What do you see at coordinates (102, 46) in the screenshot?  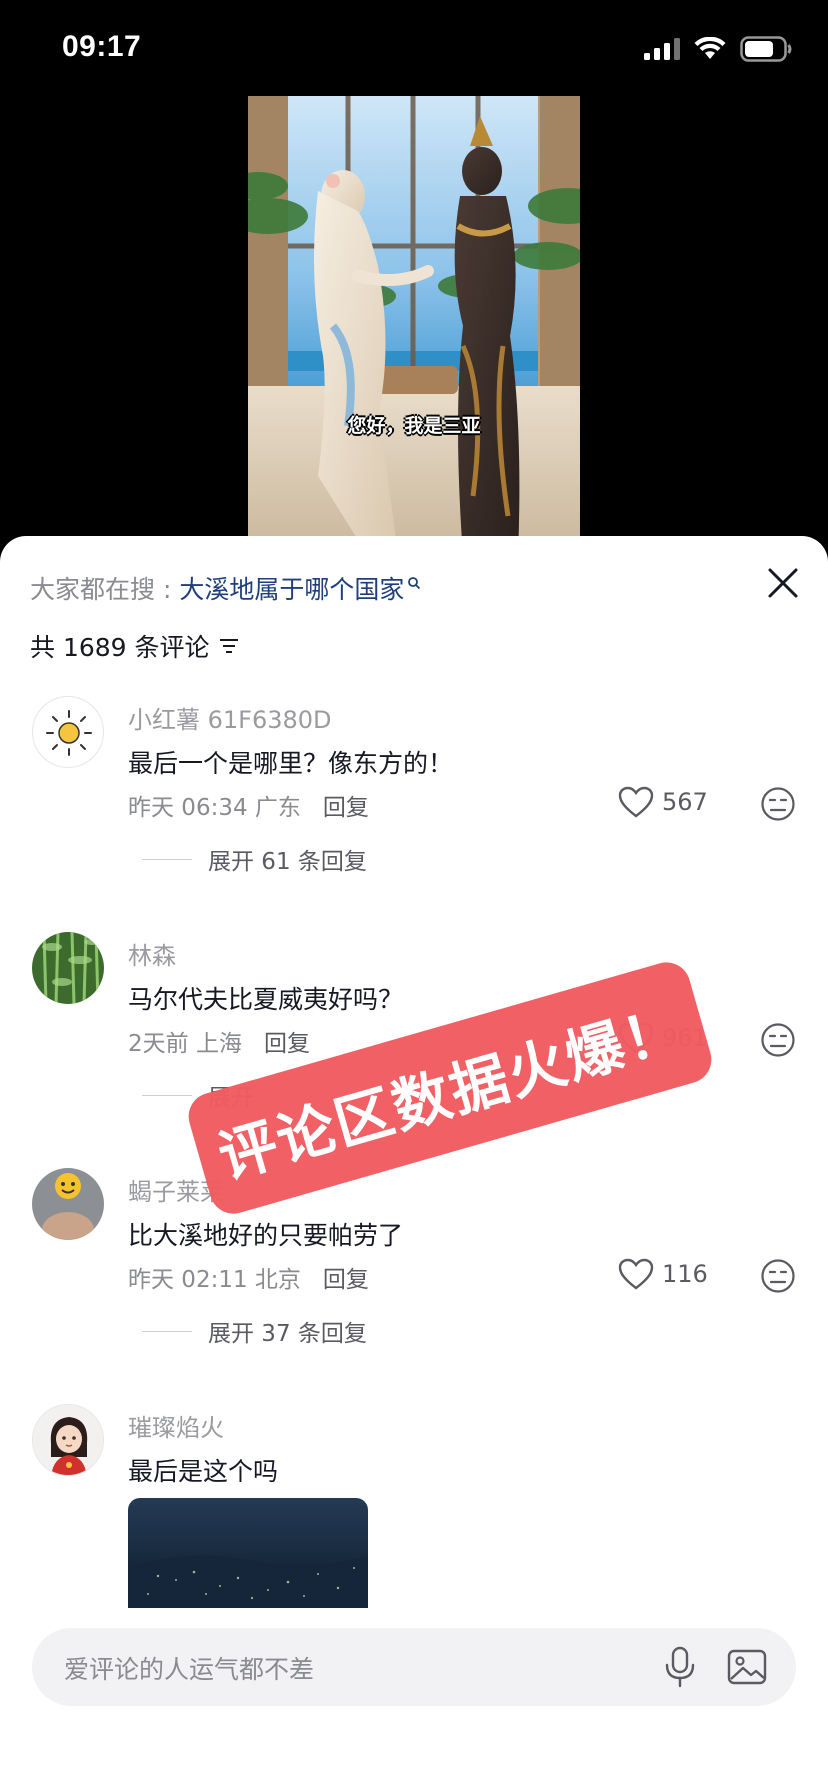 I see `status-time: 09:17` at bounding box center [102, 46].